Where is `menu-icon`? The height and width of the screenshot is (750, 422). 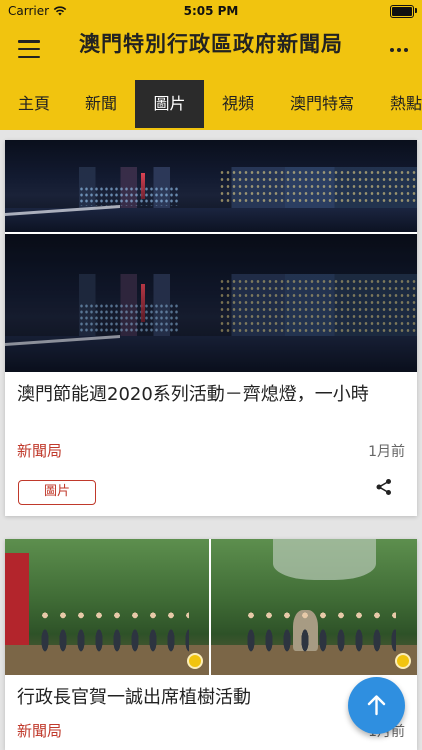 menu-icon is located at coordinates (29, 49).